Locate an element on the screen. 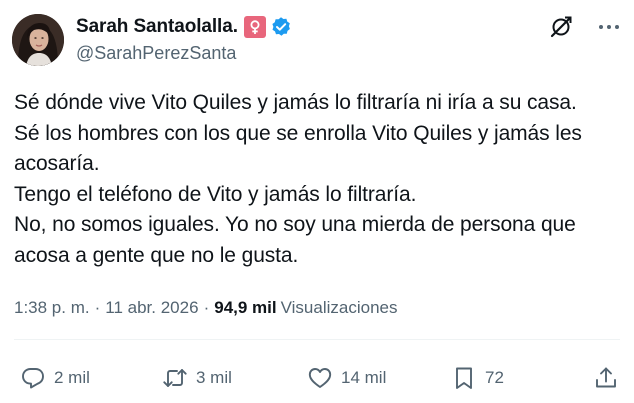 The image size is (634, 403). share-icon is located at coordinates (606, 377).